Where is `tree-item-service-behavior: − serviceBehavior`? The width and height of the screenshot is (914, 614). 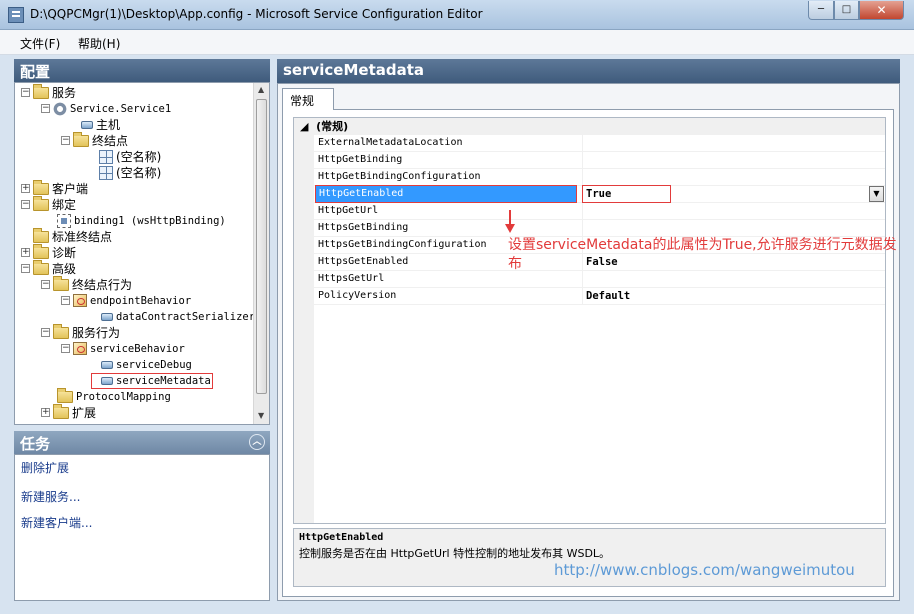
tree-item-service-behavior: − serviceBehavior is located at coordinates (123, 349).